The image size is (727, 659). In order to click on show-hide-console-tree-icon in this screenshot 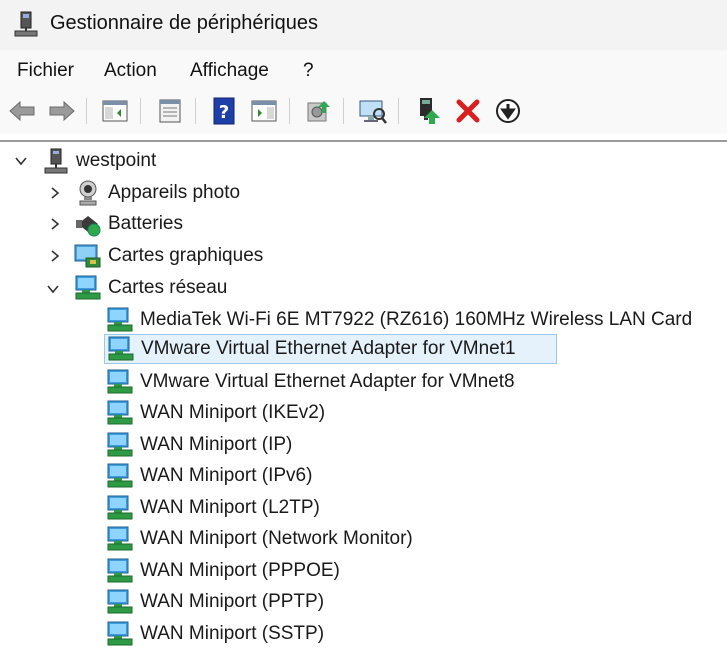, I will do `click(115, 111)`.